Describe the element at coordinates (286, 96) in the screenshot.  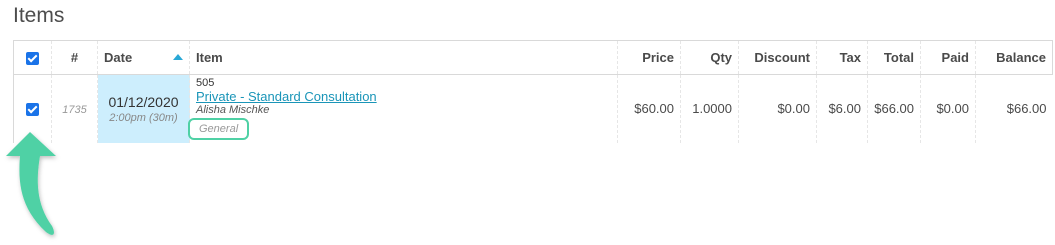
I see `item-name-link: Private - Standard Consultation` at that location.